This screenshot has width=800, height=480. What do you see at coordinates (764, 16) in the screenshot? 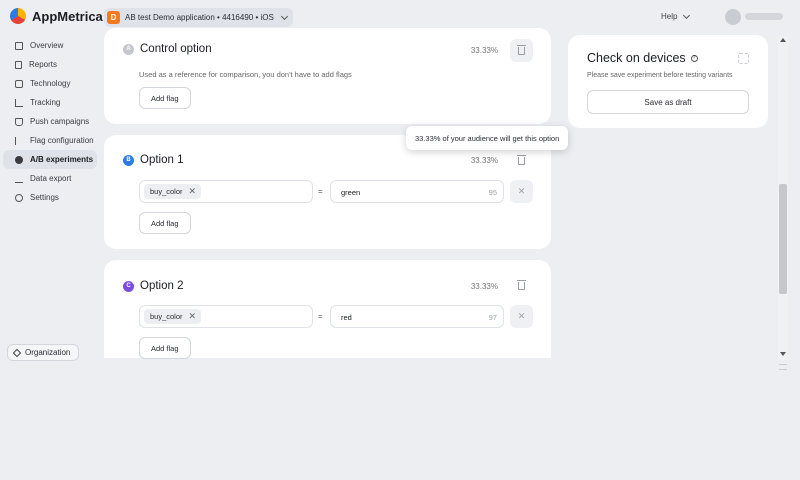
I see `user-name-redacted` at bounding box center [764, 16].